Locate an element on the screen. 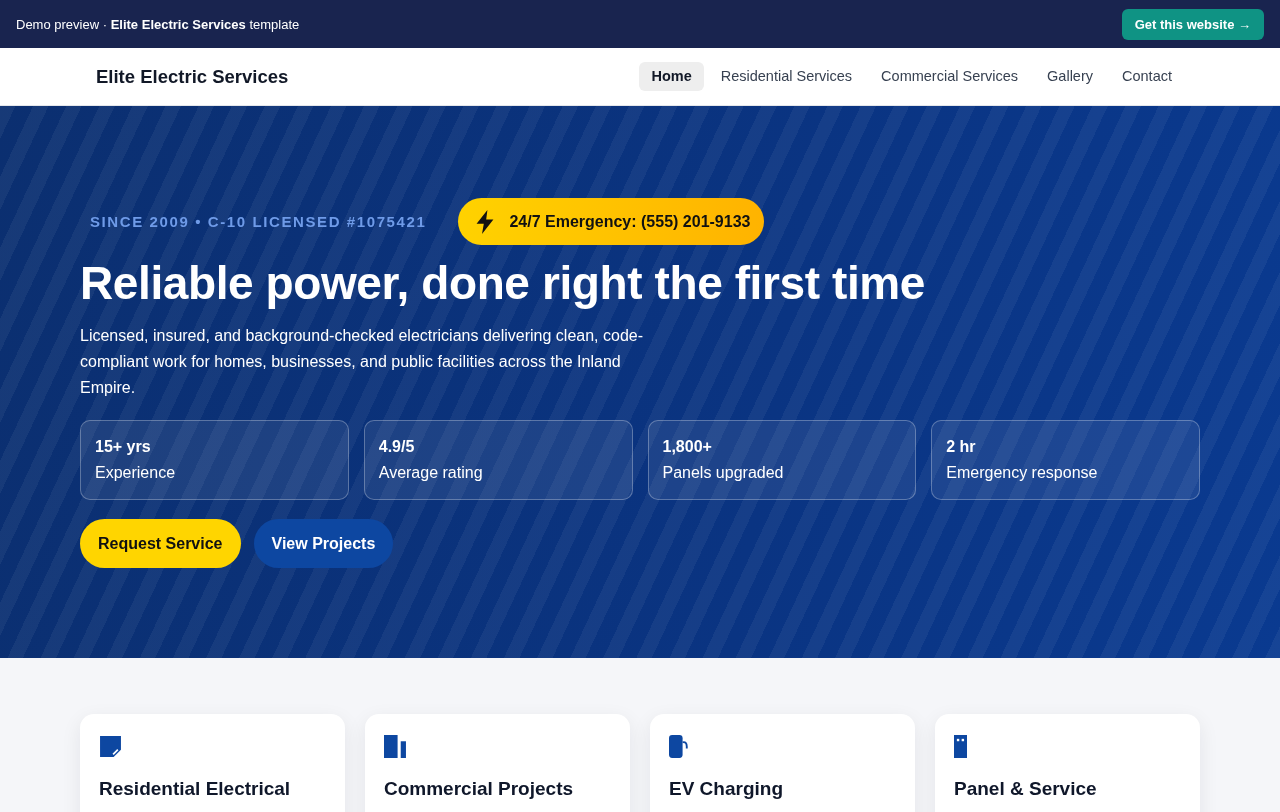  building-icon is located at coordinates (395, 746).